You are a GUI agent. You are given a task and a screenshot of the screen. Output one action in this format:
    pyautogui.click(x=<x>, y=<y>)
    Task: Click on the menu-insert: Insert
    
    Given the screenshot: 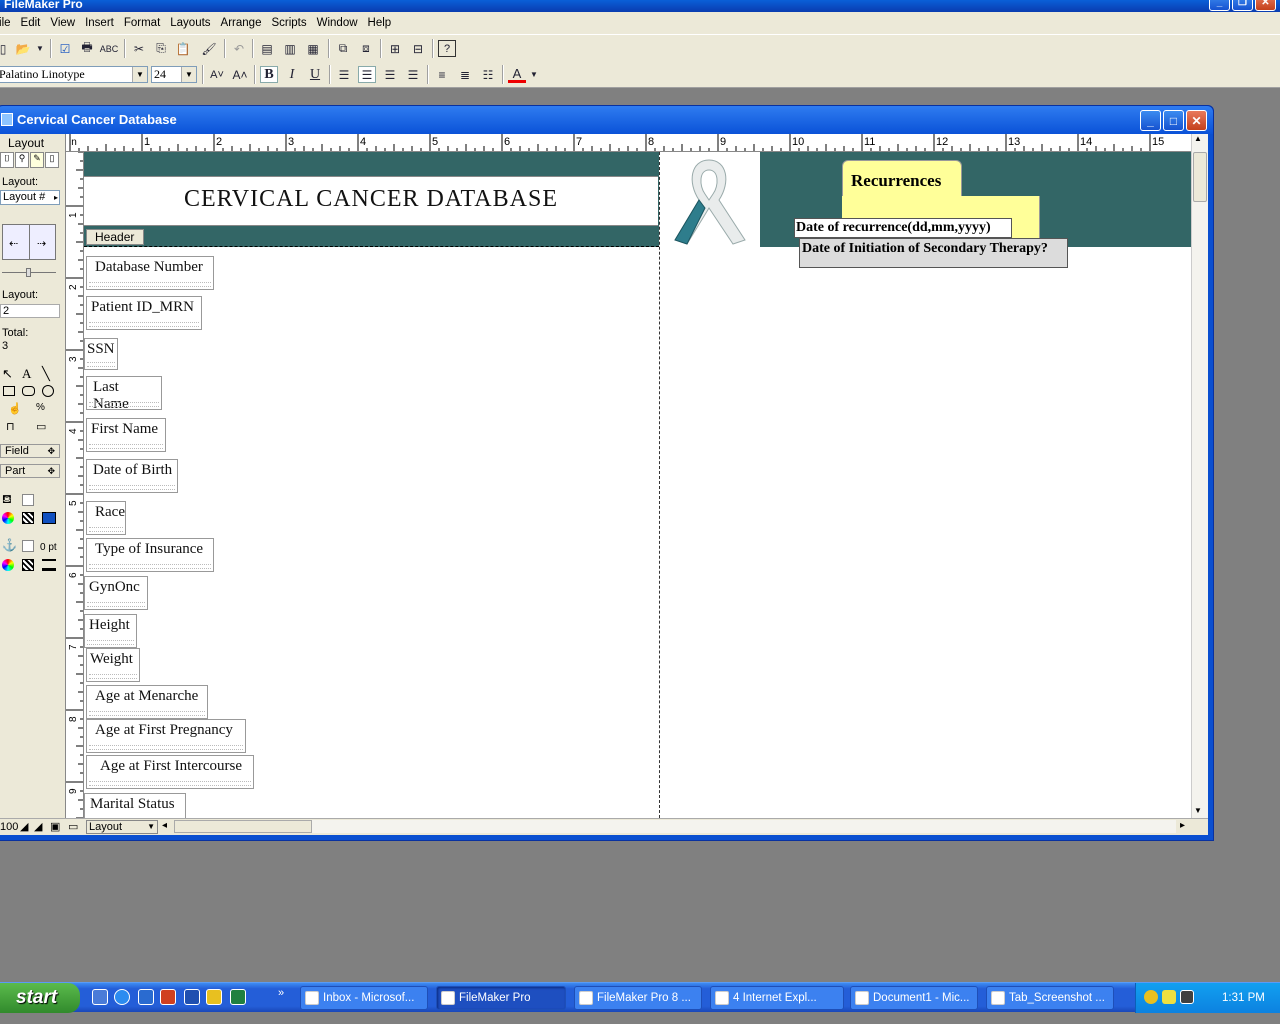 What is the action you would take?
    pyautogui.click(x=100, y=23)
    